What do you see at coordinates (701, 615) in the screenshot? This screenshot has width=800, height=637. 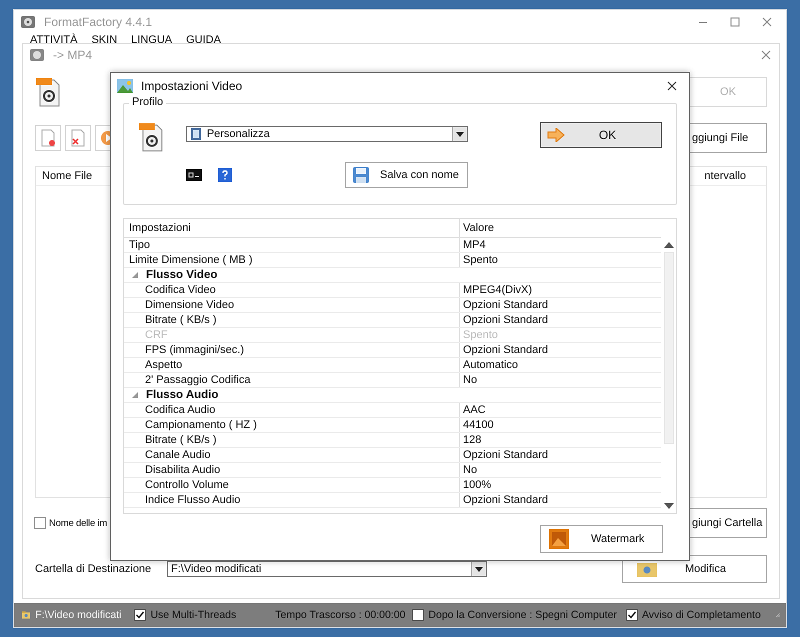 I see `checkbox-label: Avviso di Completamento` at bounding box center [701, 615].